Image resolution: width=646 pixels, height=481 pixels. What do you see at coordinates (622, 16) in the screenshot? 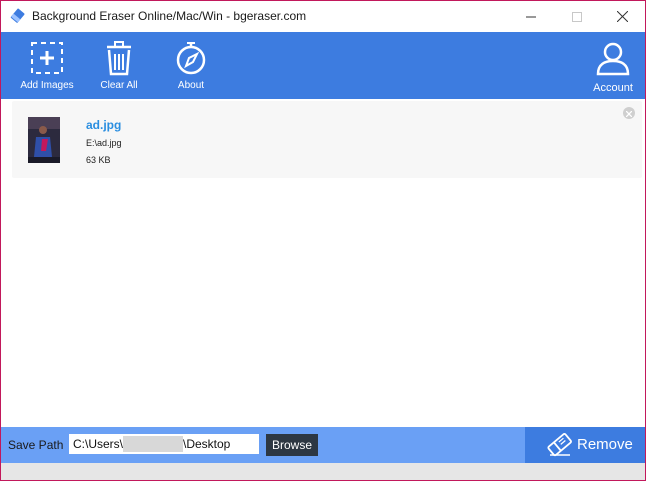
I see `close-button` at bounding box center [622, 16].